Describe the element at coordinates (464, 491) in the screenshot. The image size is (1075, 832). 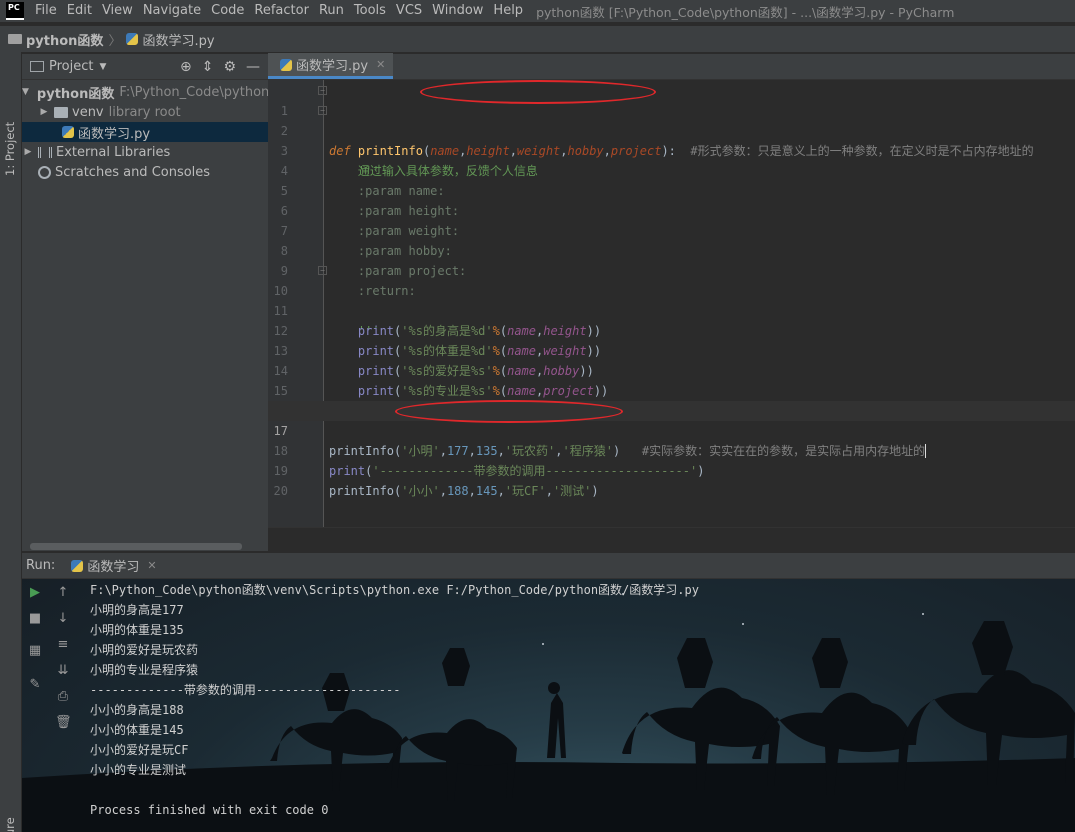
I see `code-text: printInfo('小小',188,145,'玩CF','测试')` at that location.